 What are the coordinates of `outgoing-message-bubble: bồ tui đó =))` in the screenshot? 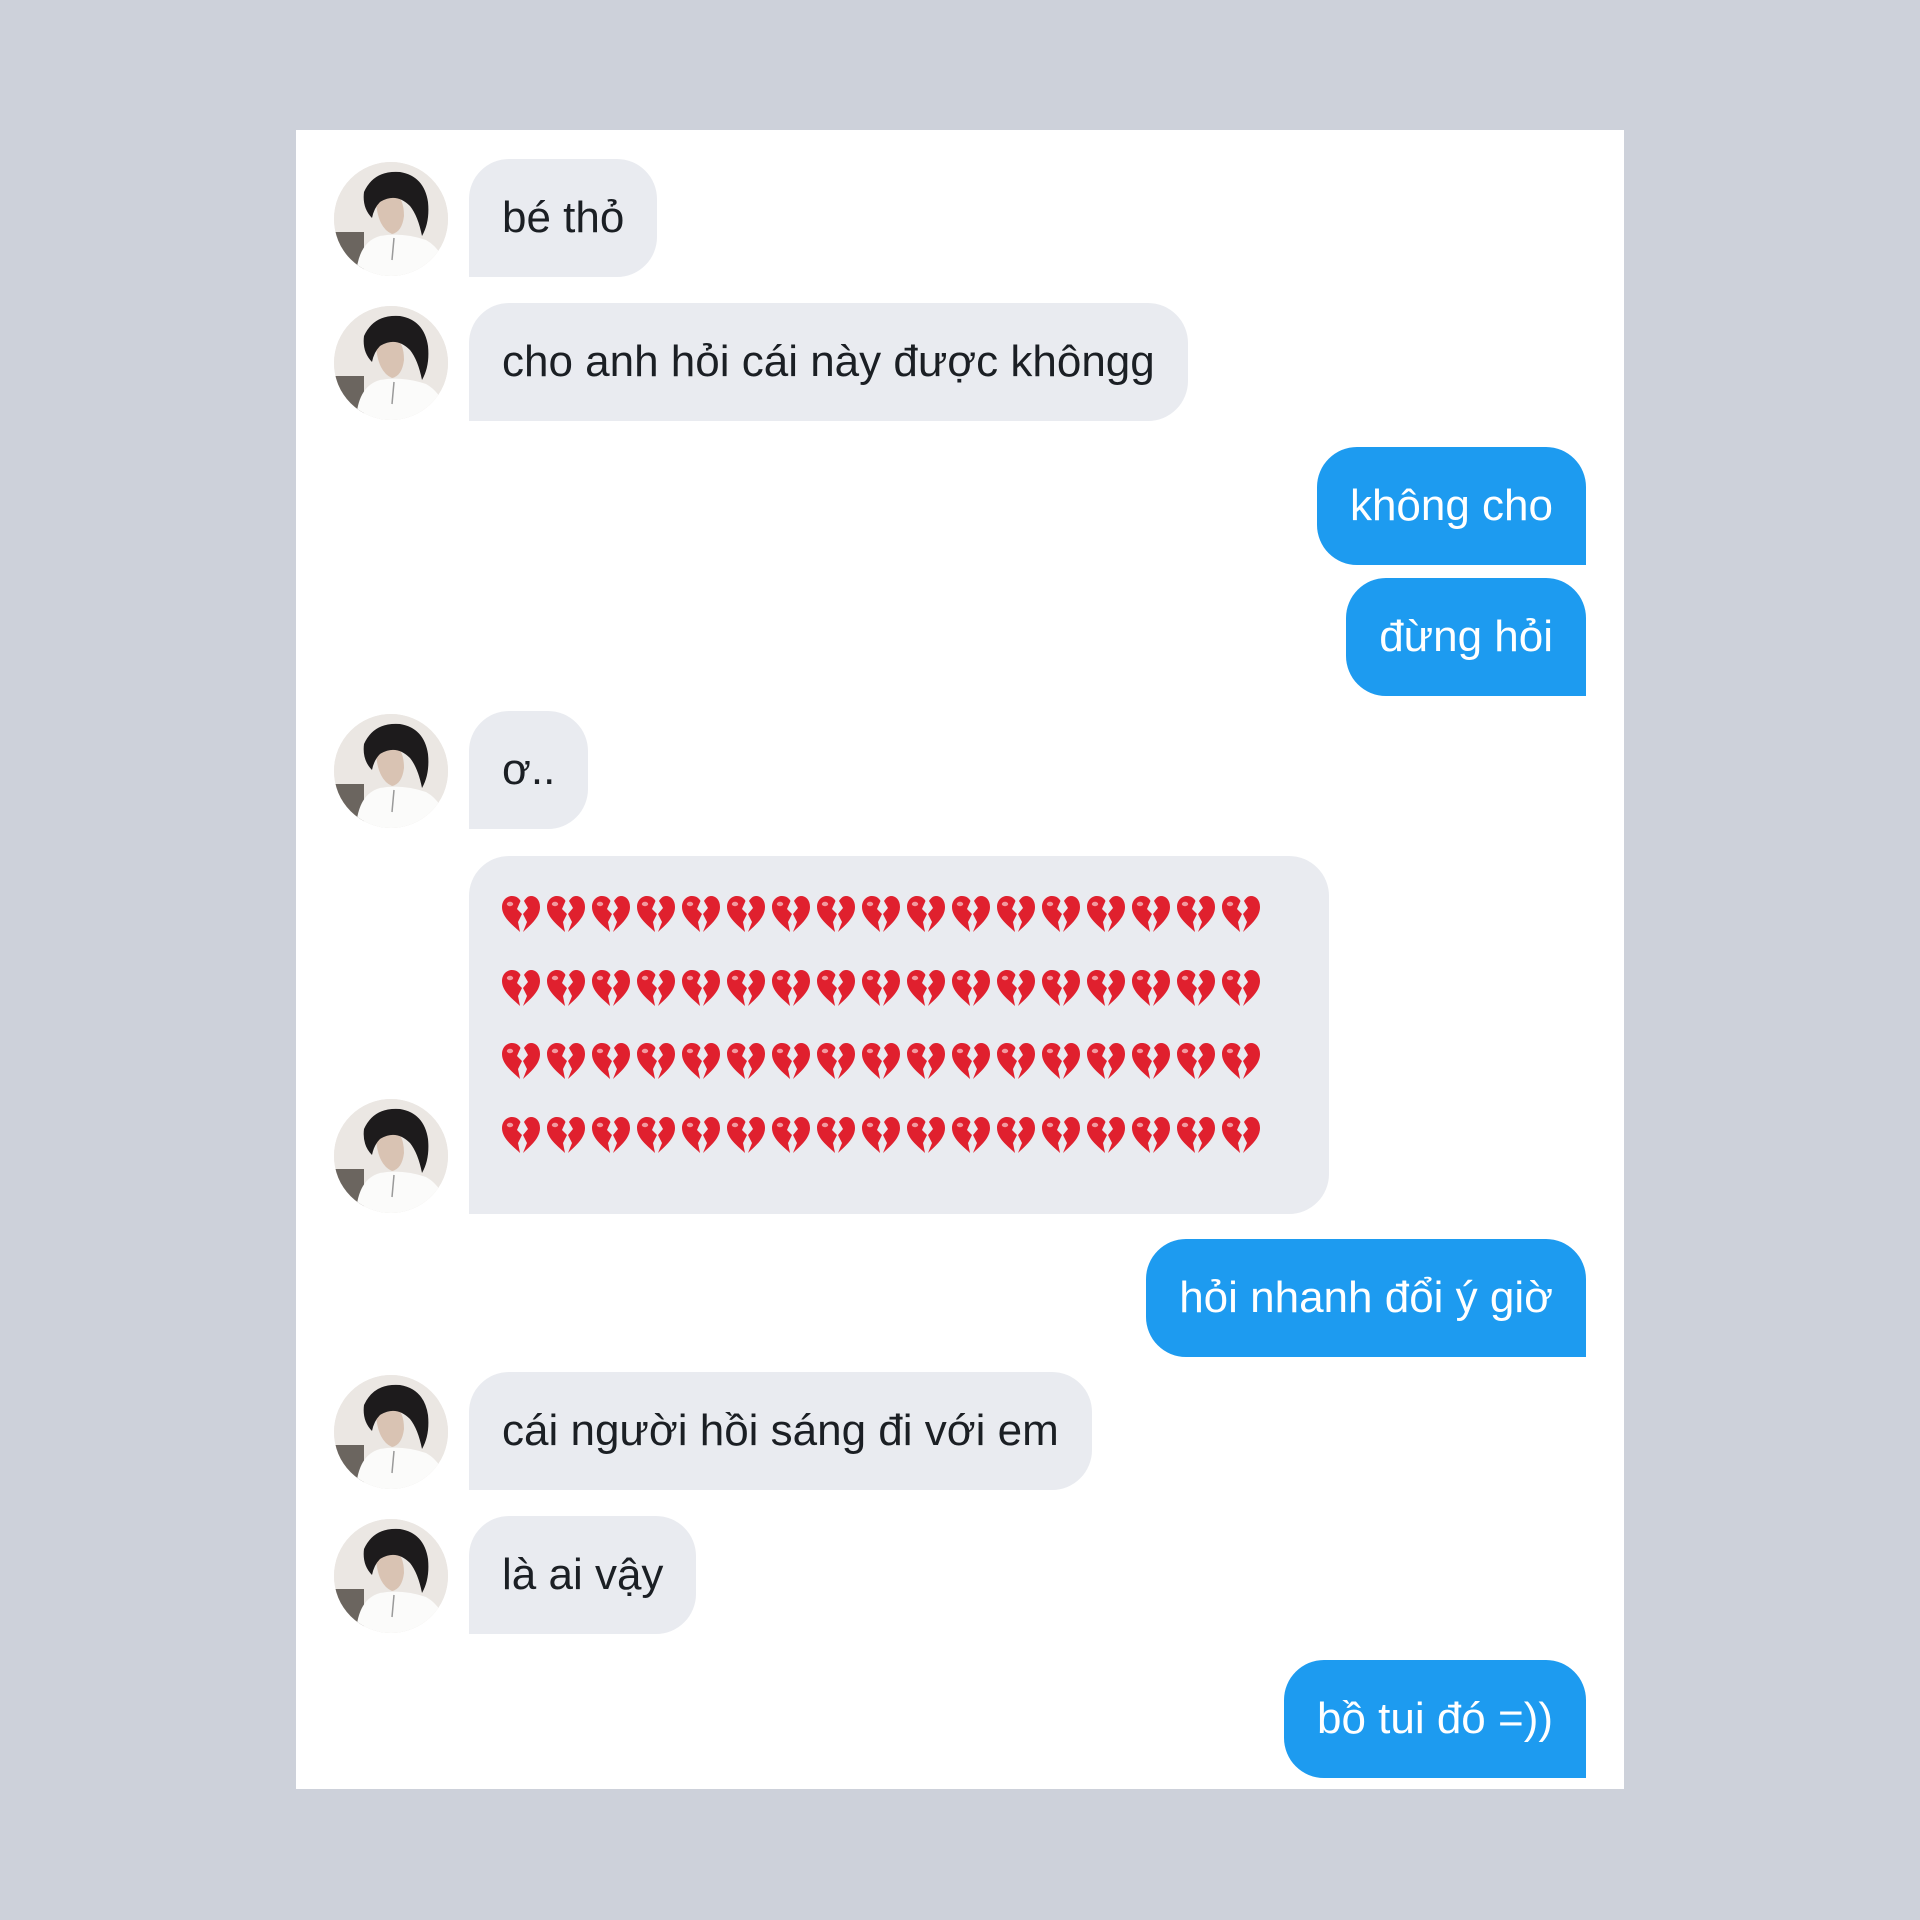 It's located at (1434, 1719).